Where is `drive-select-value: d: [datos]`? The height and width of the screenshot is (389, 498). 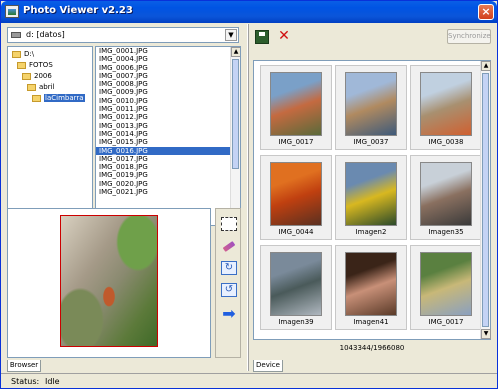 drive-select-value: d: [datos] is located at coordinates (45, 34).